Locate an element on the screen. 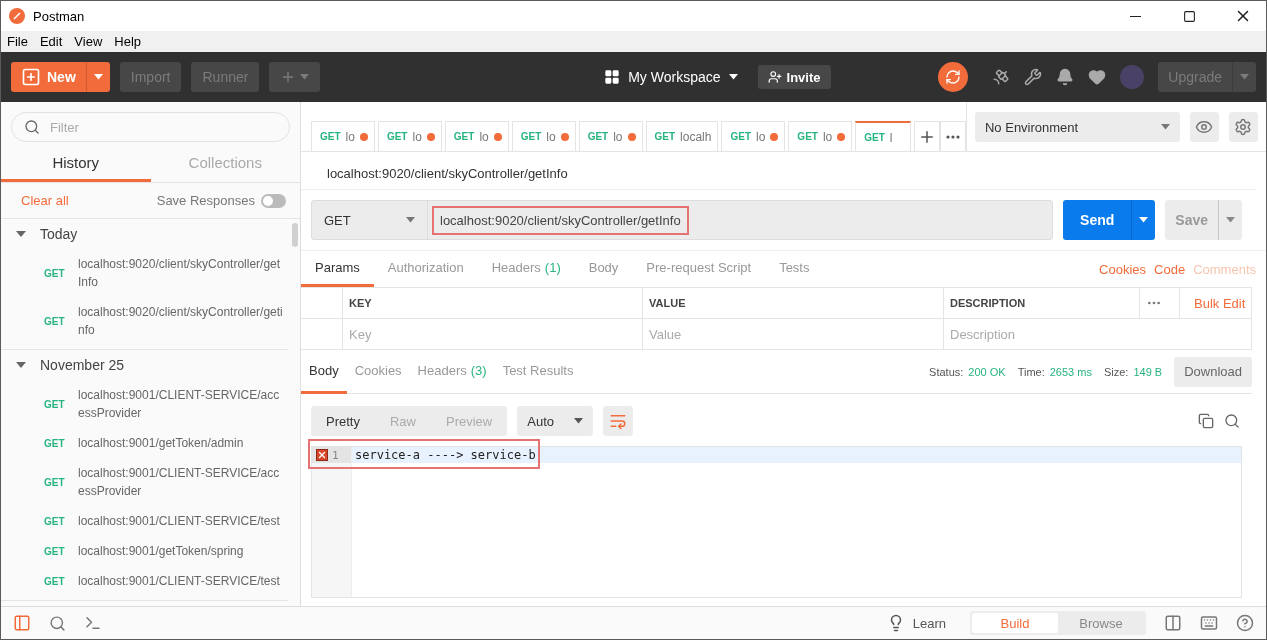 This screenshot has height=640, width=1267. app-logo-icon is located at coordinates (17, 16).